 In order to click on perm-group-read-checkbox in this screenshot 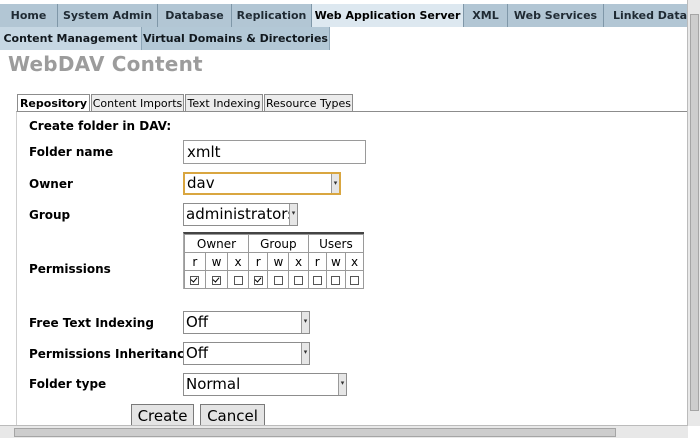, I will do `click(258, 280)`.